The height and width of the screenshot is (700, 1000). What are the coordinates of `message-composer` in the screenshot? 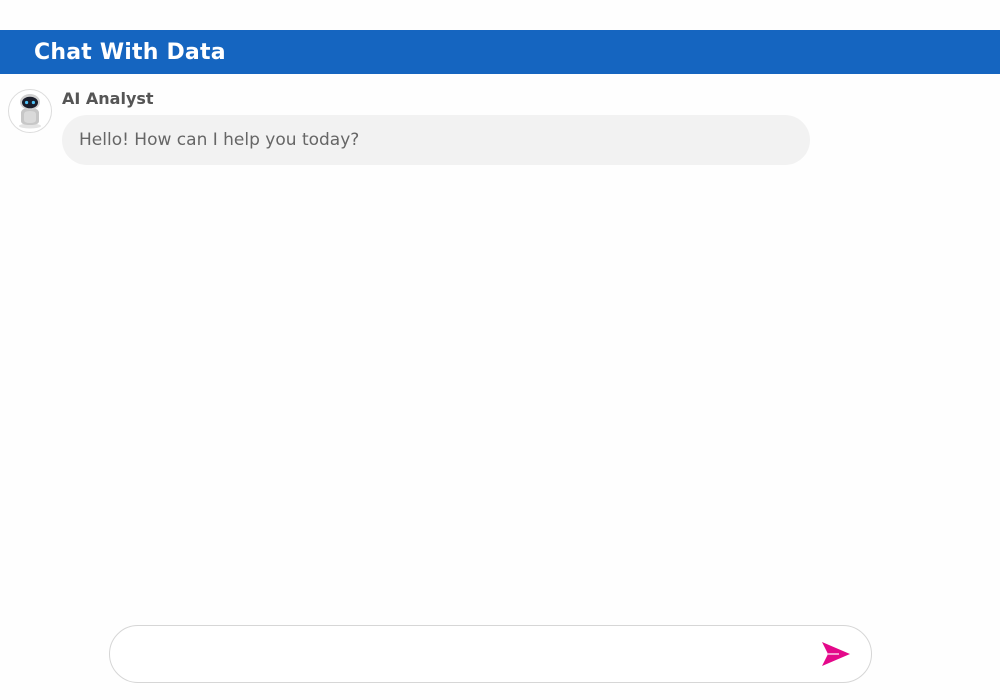 It's located at (490, 654).